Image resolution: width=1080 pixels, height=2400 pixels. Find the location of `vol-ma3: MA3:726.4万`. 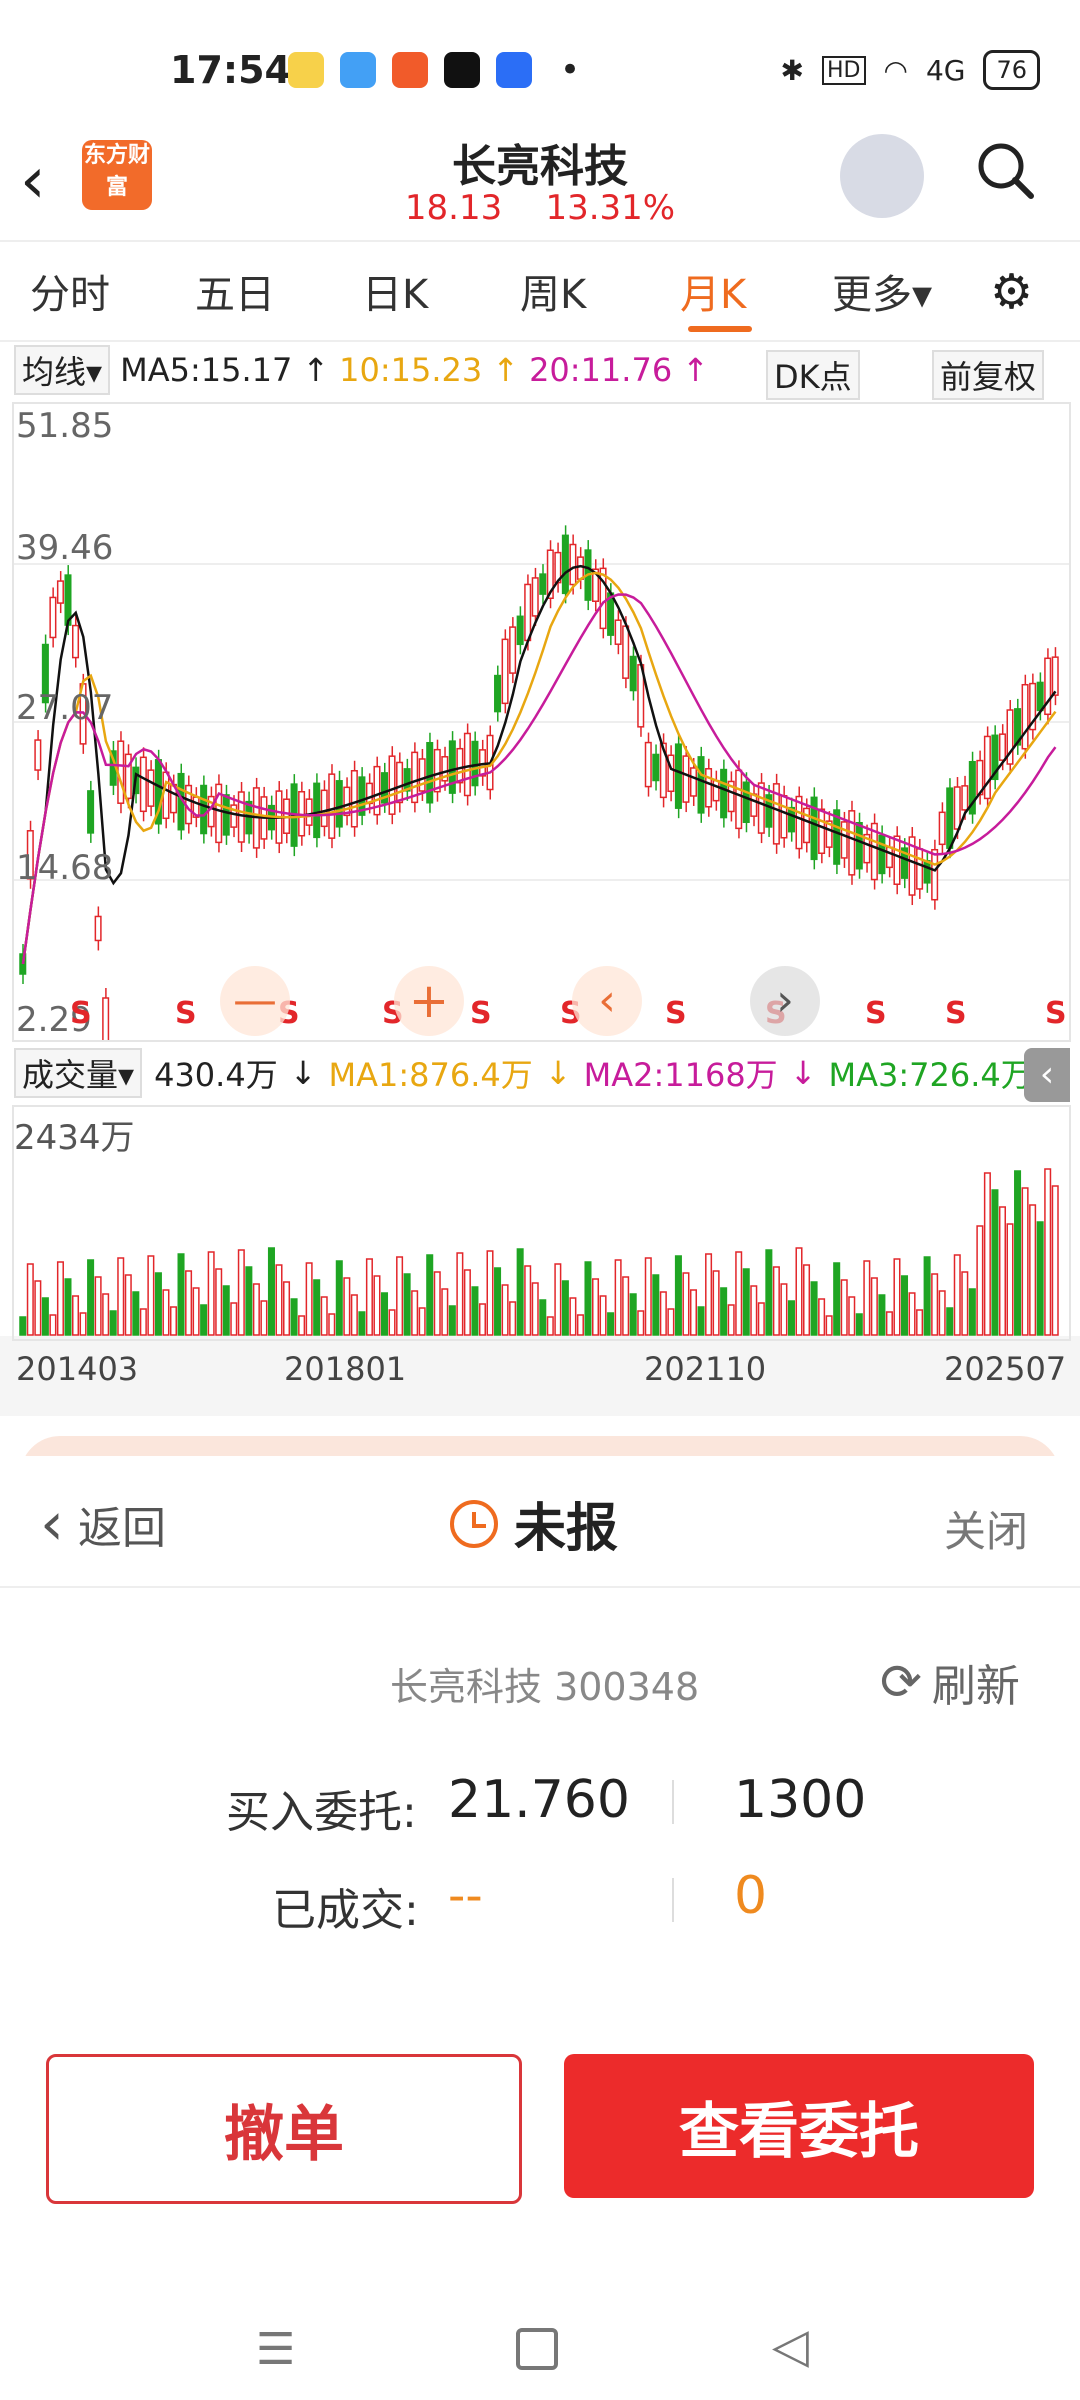

vol-ma3: MA3:726.4万 is located at coordinates (930, 1075).